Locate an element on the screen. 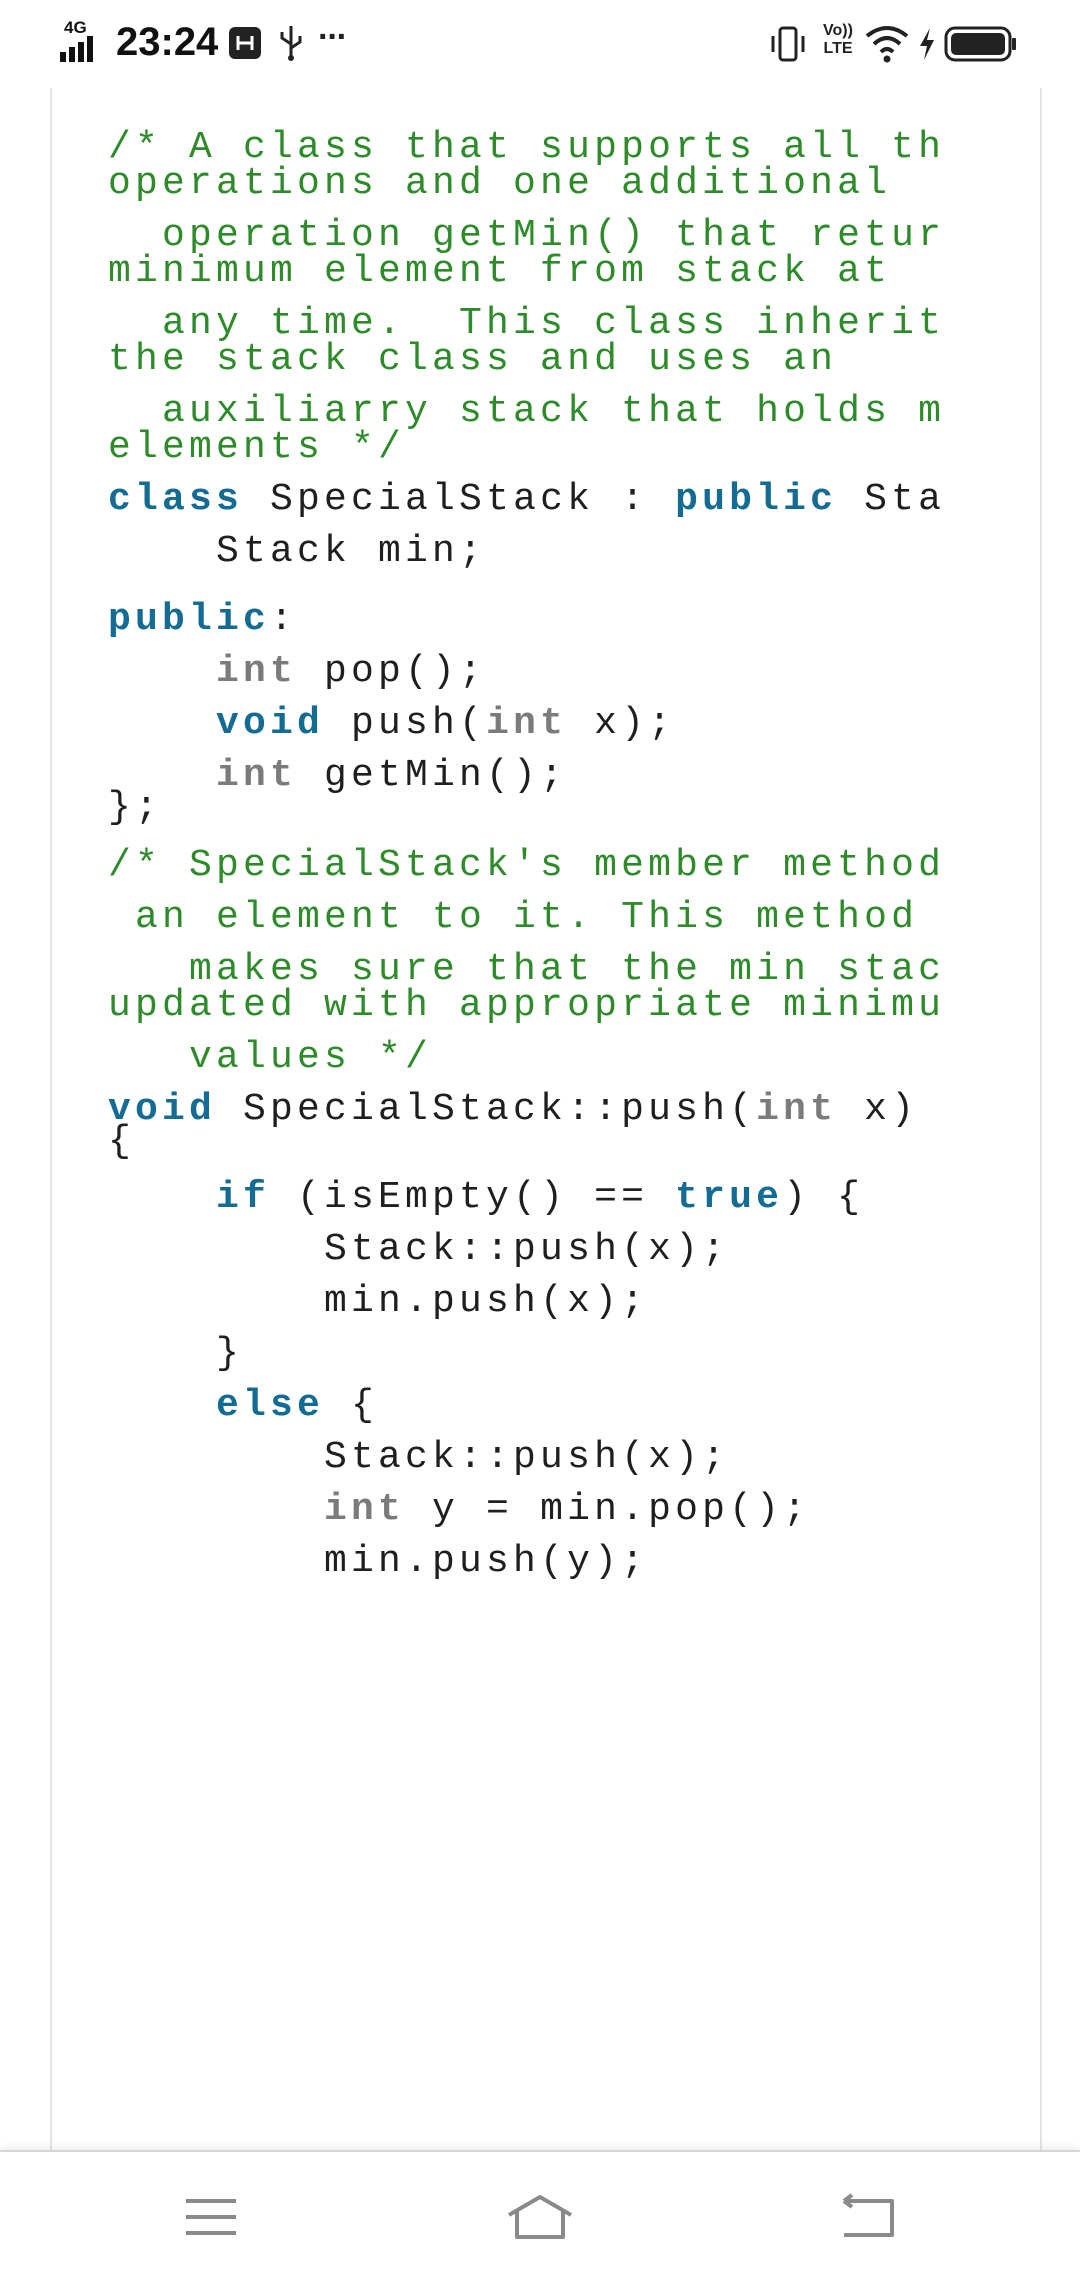  code-token: x); is located at coordinates (621, 723).